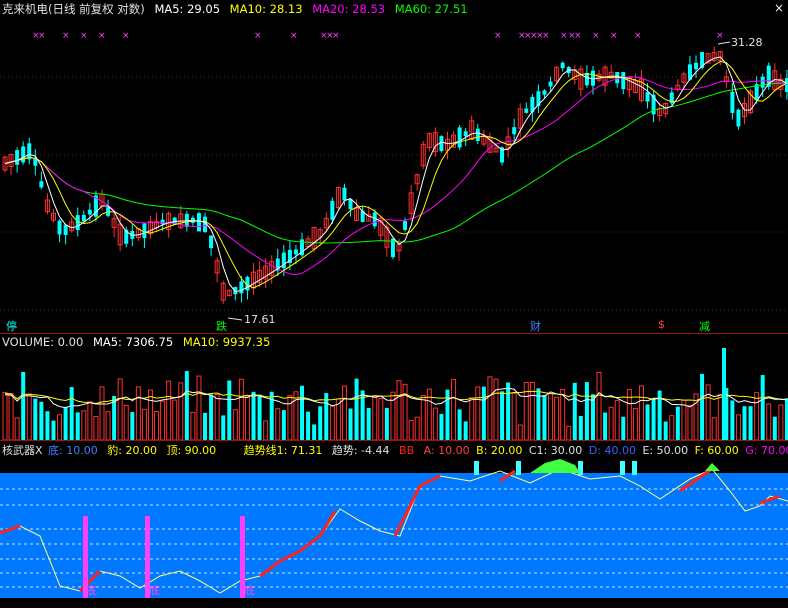  What do you see at coordinates (154, 590) in the screenshot?
I see `indicator-signal-2: 底` at bounding box center [154, 590].